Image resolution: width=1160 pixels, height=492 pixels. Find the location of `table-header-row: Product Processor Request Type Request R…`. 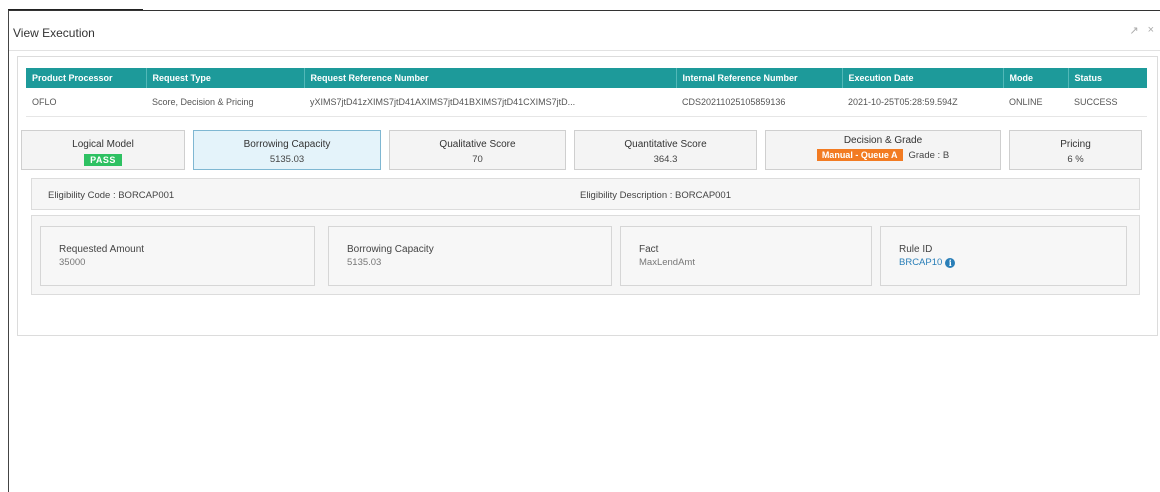

table-header-row: Product Processor Request Type Request R… is located at coordinates (586, 78).